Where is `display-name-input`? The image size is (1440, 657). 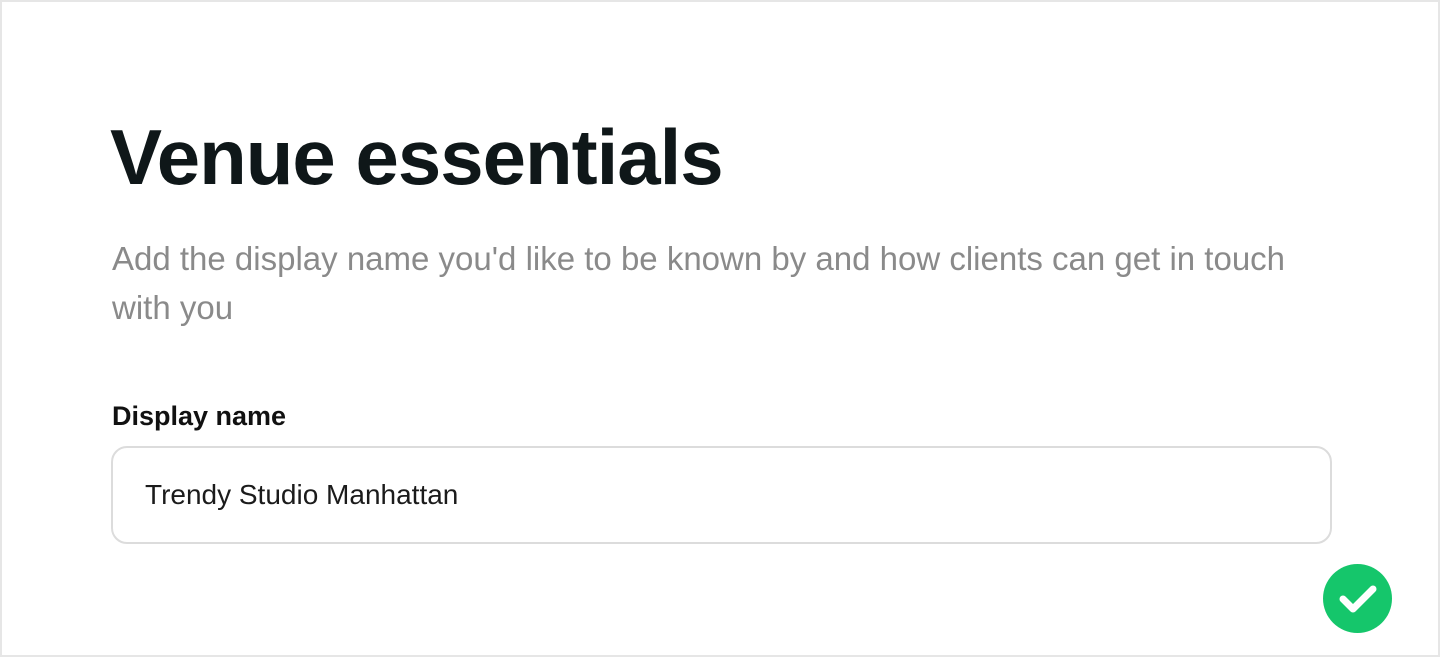 display-name-input is located at coordinates (721, 495).